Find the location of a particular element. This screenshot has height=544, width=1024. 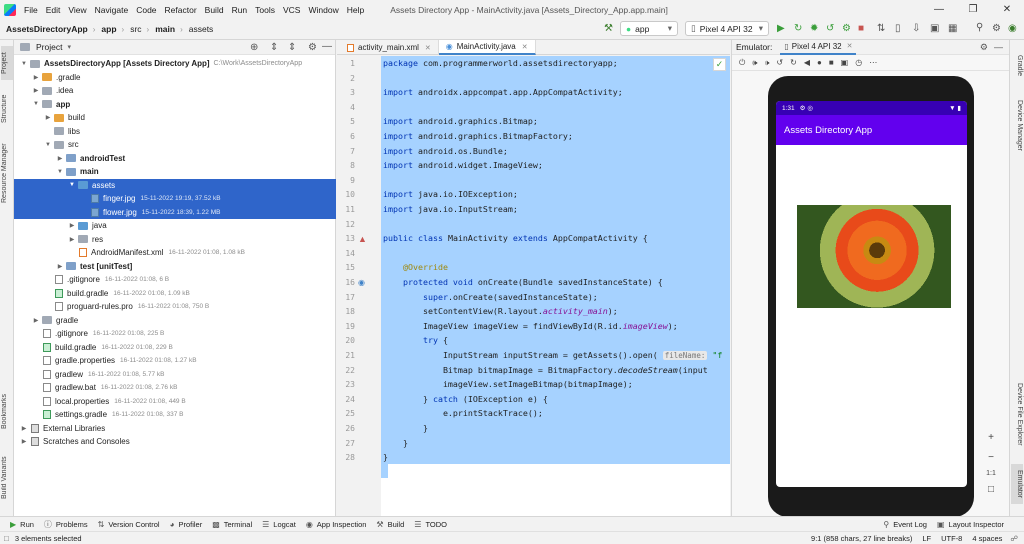

power-icon: ⏻ is located at coordinates (742, 63).